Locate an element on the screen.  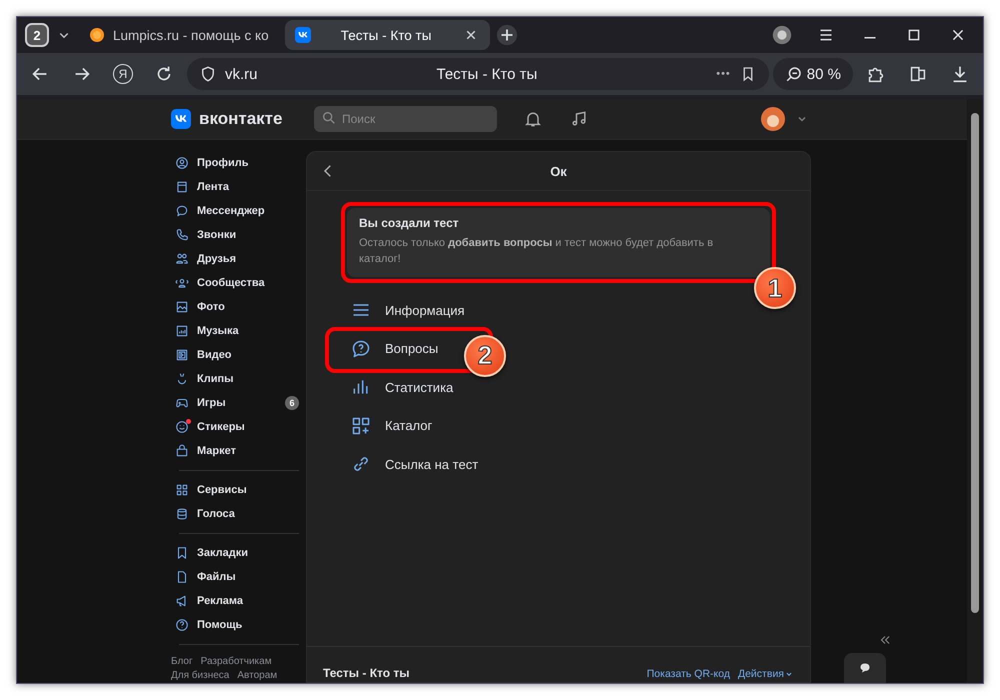
friends-icon is located at coordinates (182, 259).